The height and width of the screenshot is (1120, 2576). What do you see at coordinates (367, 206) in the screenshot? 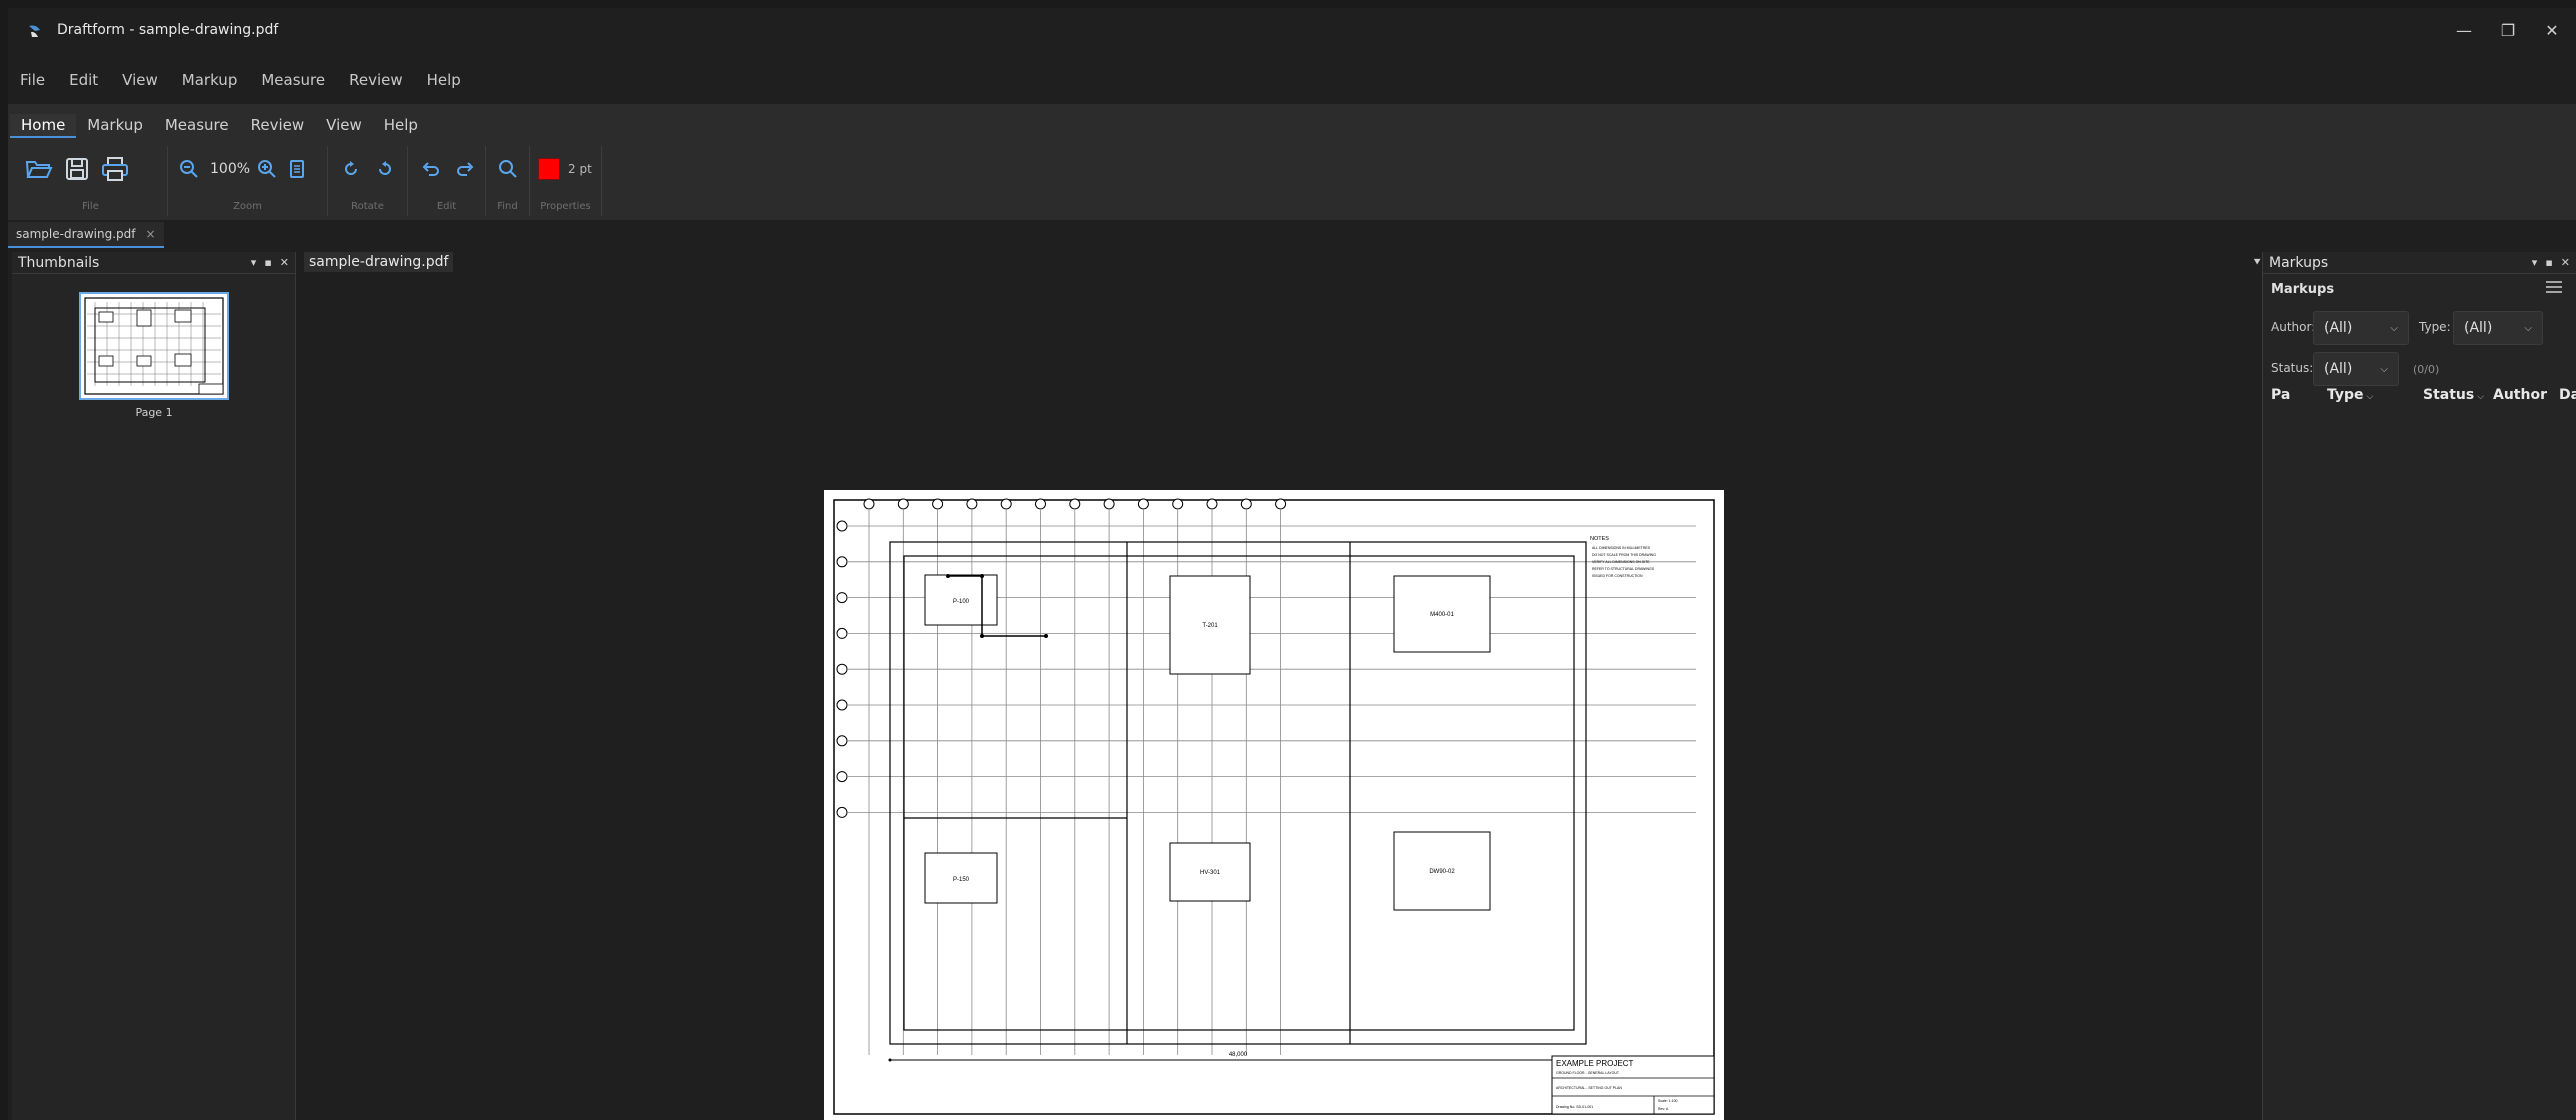
I see `group-label-rotate: Rotate` at bounding box center [367, 206].